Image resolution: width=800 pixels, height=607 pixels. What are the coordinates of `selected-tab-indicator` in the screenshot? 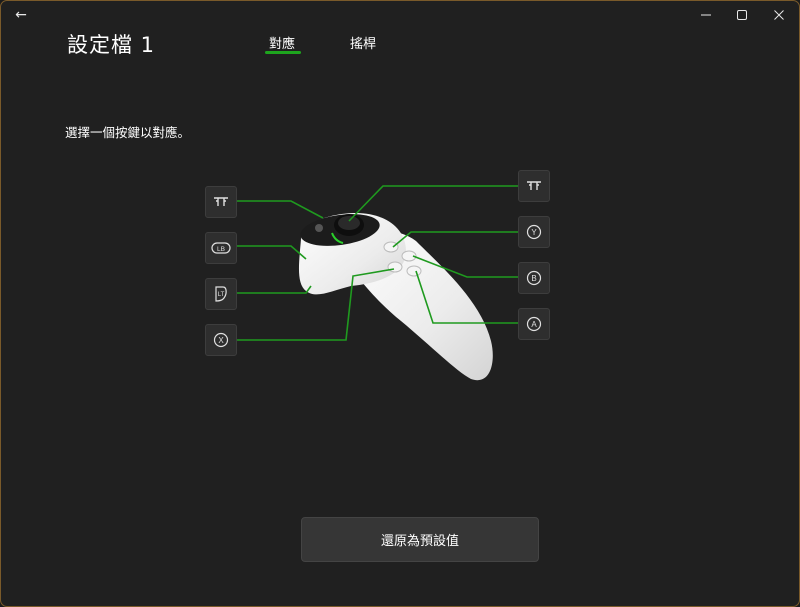 It's located at (283, 52).